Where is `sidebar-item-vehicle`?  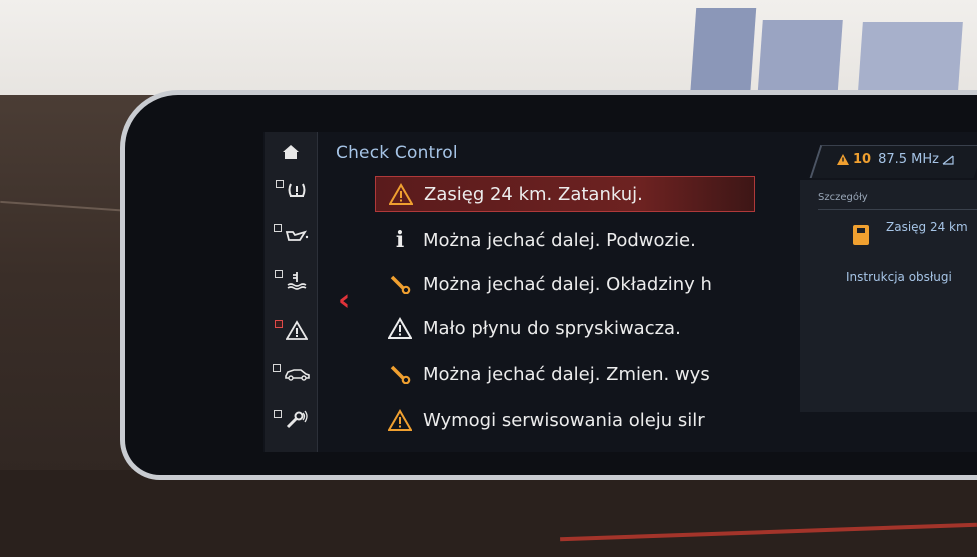 sidebar-item-vehicle is located at coordinates (291, 374).